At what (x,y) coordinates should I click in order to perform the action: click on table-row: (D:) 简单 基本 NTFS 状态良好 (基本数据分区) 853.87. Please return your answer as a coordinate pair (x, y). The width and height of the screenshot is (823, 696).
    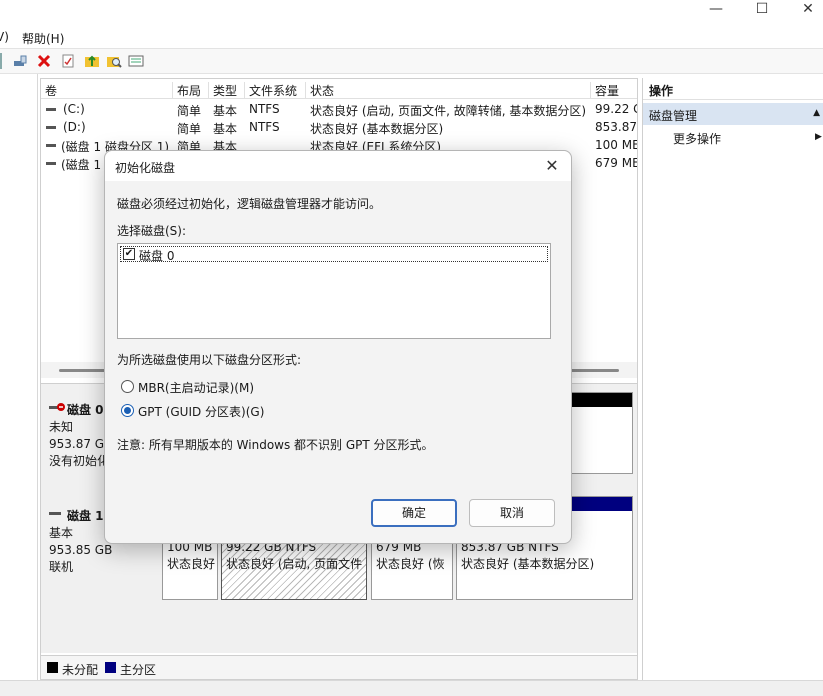
    Looking at the image, I should click on (339, 127).